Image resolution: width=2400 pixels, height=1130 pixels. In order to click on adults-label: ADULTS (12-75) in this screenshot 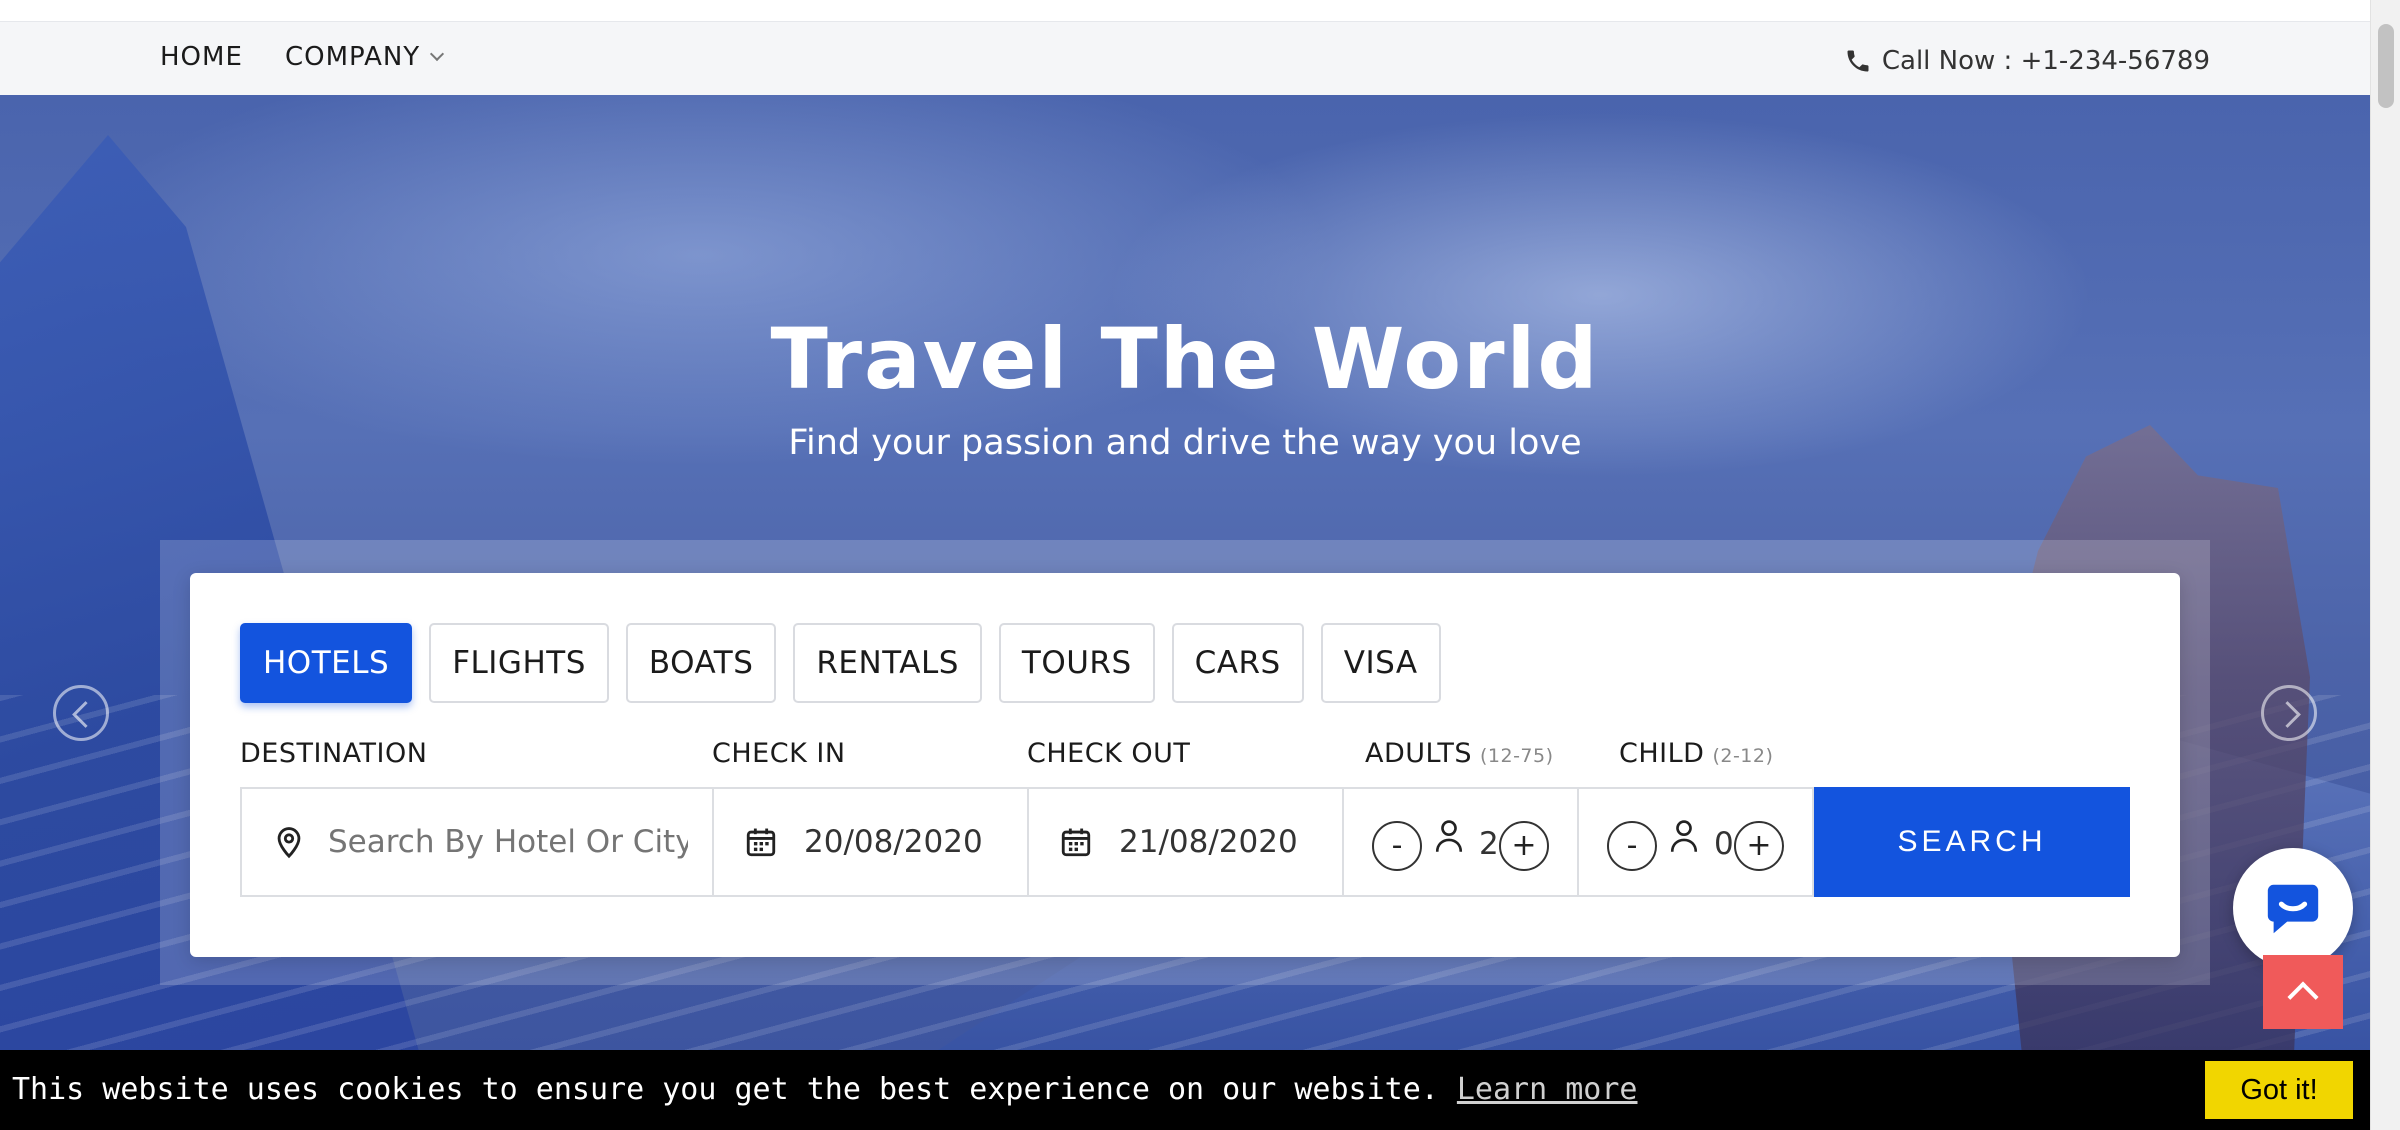, I will do `click(1459, 753)`.